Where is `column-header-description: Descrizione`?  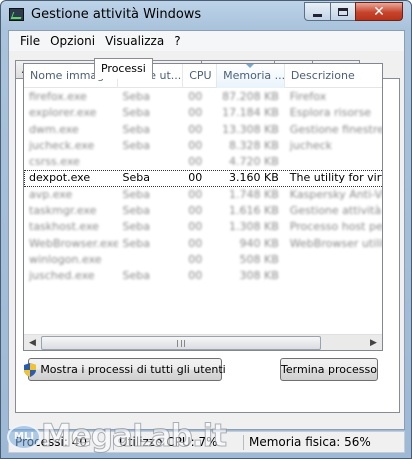 column-header-description: Descrizione is located at coordinates (333, 76).